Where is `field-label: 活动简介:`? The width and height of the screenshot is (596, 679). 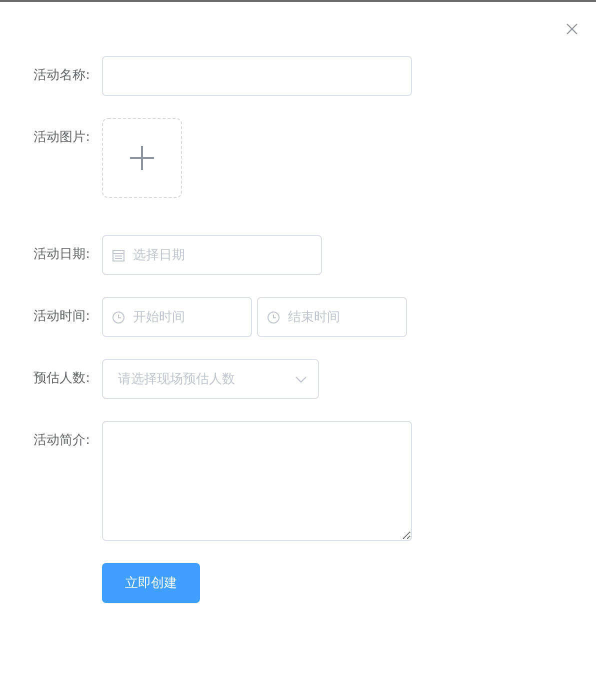 field-label: 活动简介: is located at coordinates (61, 441).